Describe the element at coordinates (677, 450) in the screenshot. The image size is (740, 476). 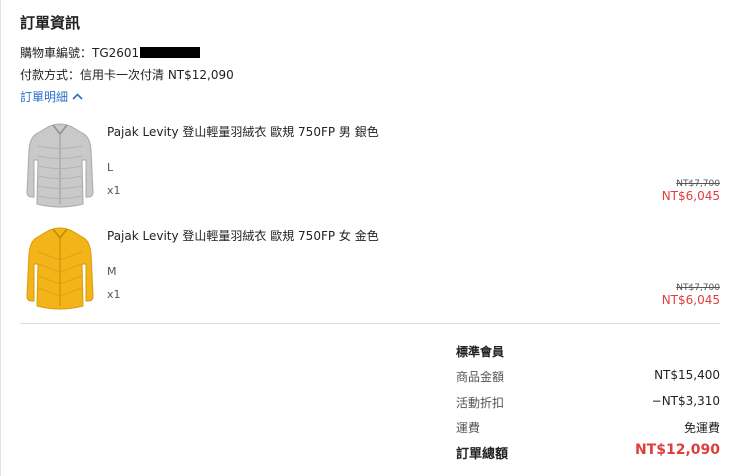
I see `total-value: NT$12,090` at that location.